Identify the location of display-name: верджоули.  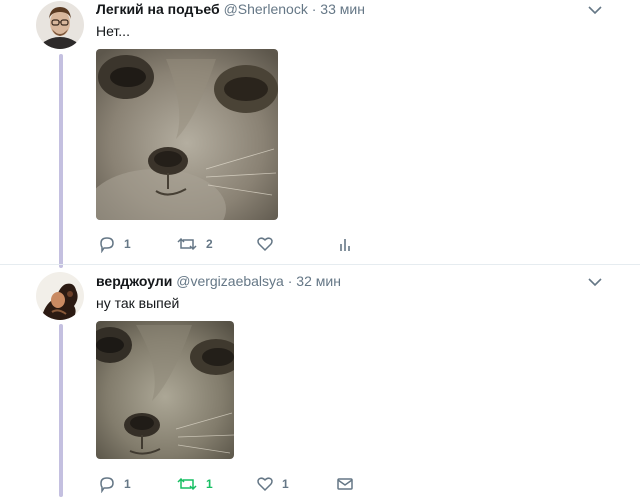
(134, 281).